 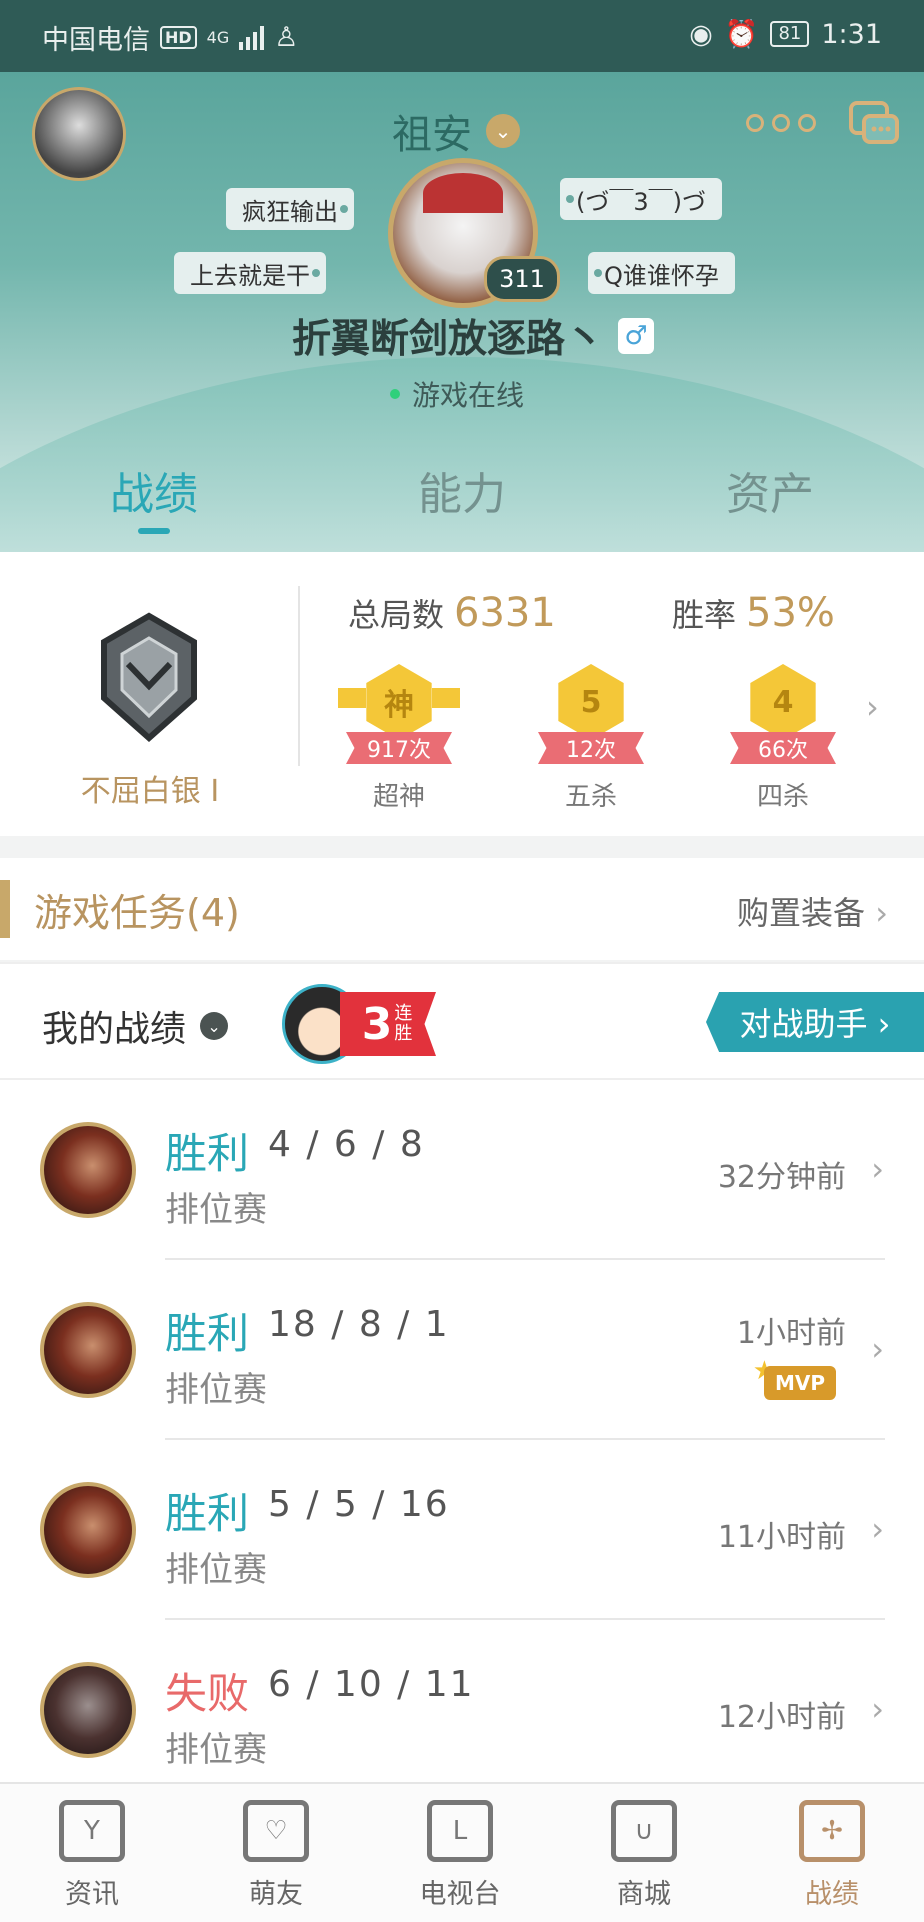 I want to click on divider, so click(x=299, y=676).